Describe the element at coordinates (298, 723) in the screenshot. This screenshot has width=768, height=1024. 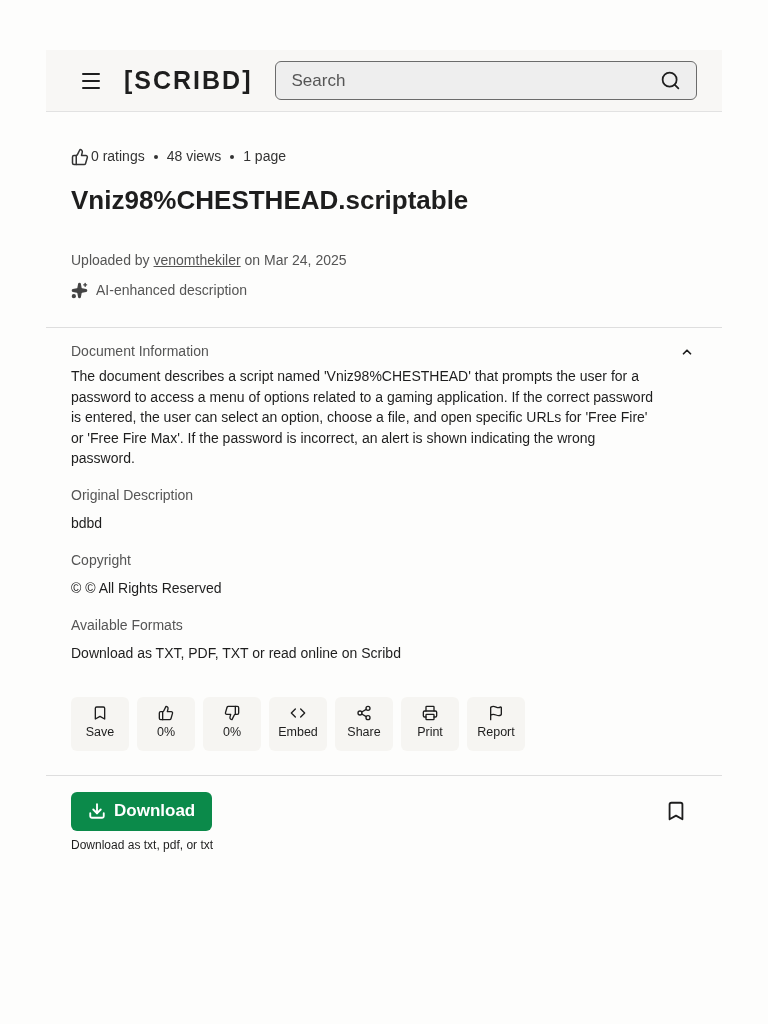
I see `action-button: Embed` at that location.